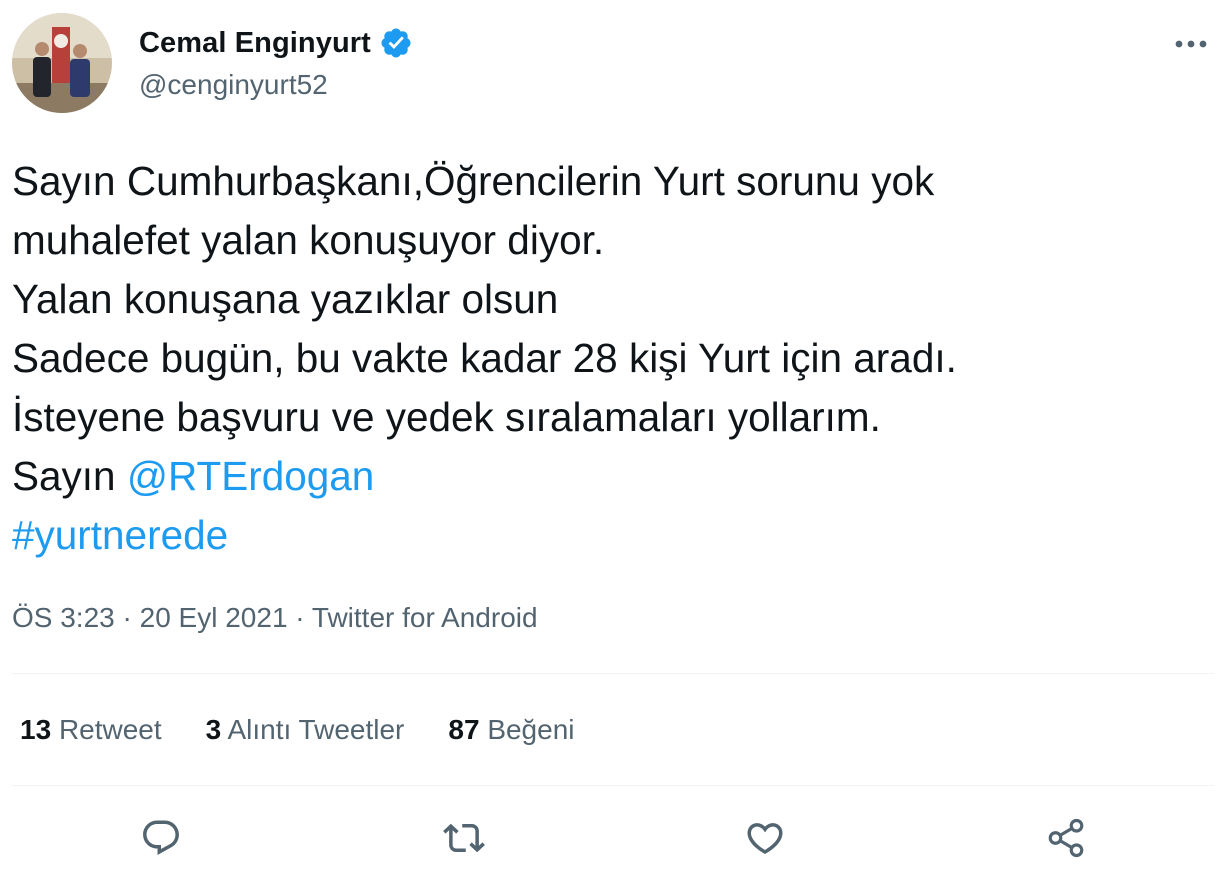 This screenshot has width=1229, height=882. I want to click on hashtag-link: #yurtnerede, so click(120, 535).